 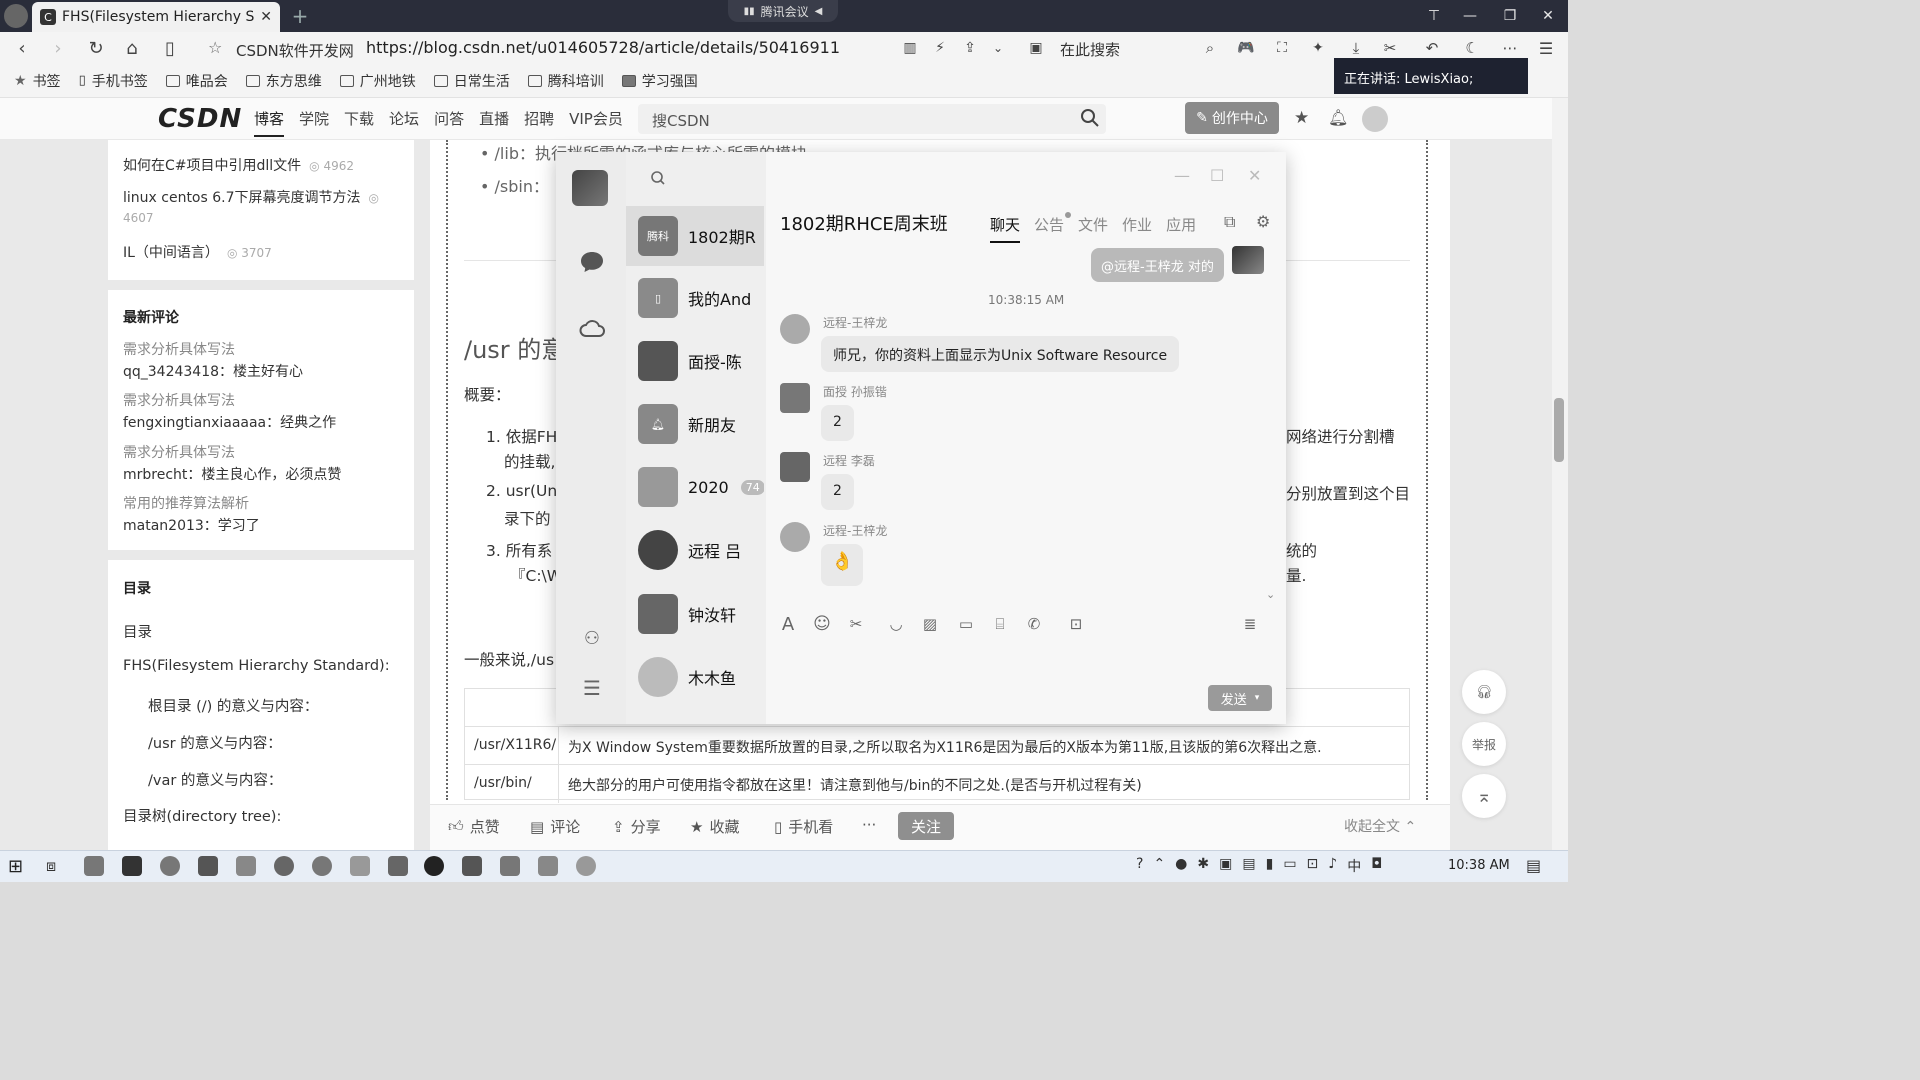 What do you see at coordinates (592, 638) in the screenshot?
I see `add-contact-icon: ⚇` at bounding box center [592, 638].